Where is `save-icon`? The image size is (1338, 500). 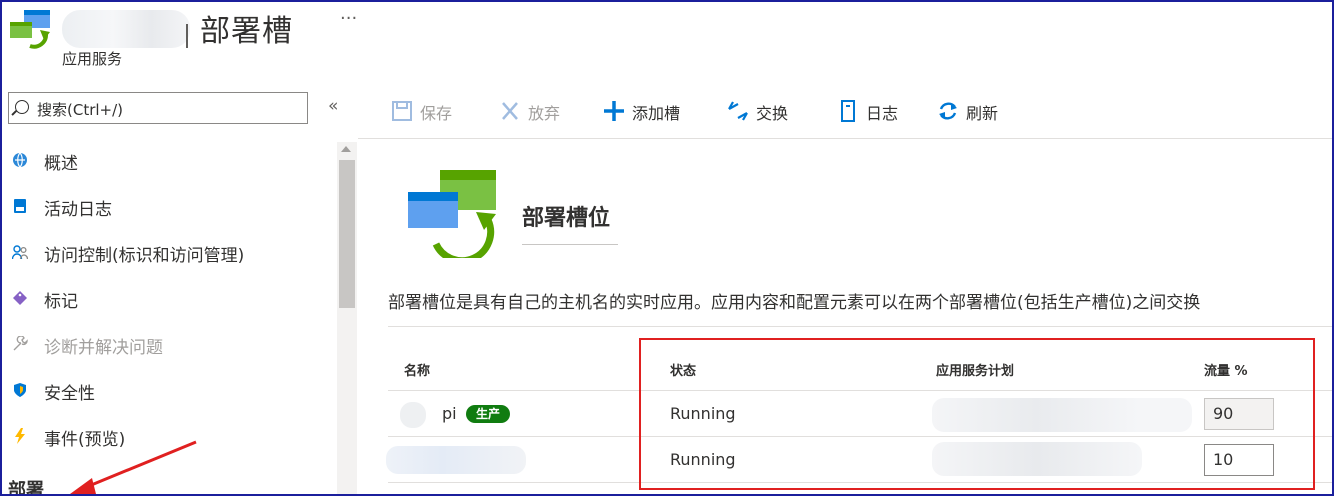
save-icon is located at coordinates (402, 111).